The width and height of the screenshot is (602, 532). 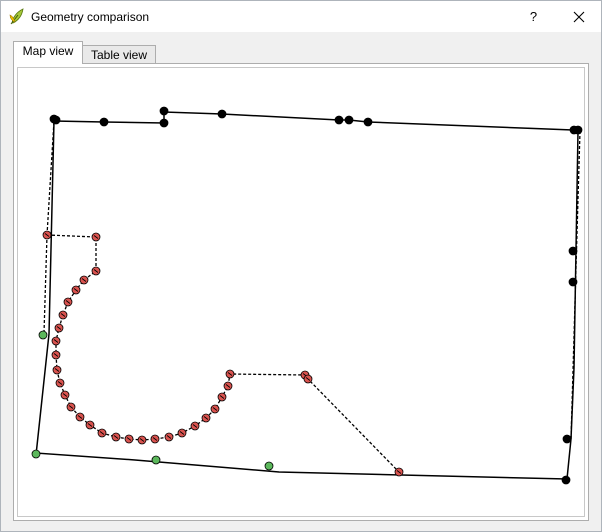 I want to click on tab-map-view-label: Map view, so click(x=48, y=51).